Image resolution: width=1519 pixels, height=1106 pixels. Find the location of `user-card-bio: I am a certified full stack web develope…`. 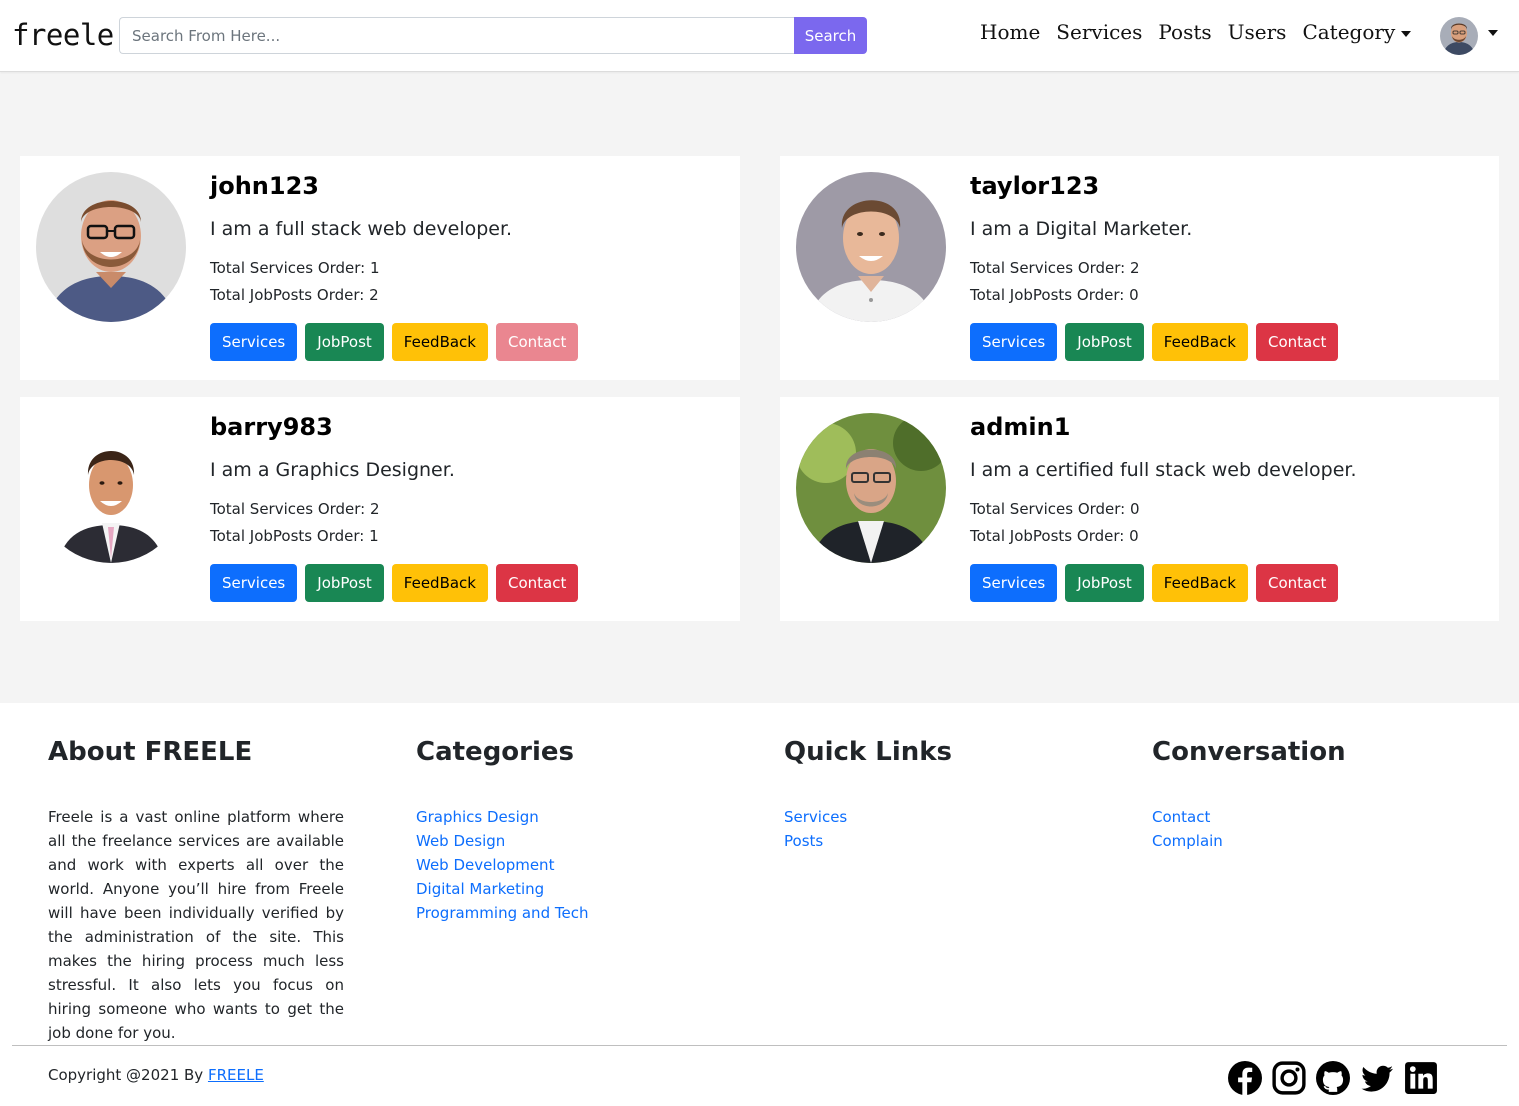

user-card-bio: I am a certified full stack web develope… is located at coordinates (1163, 470).